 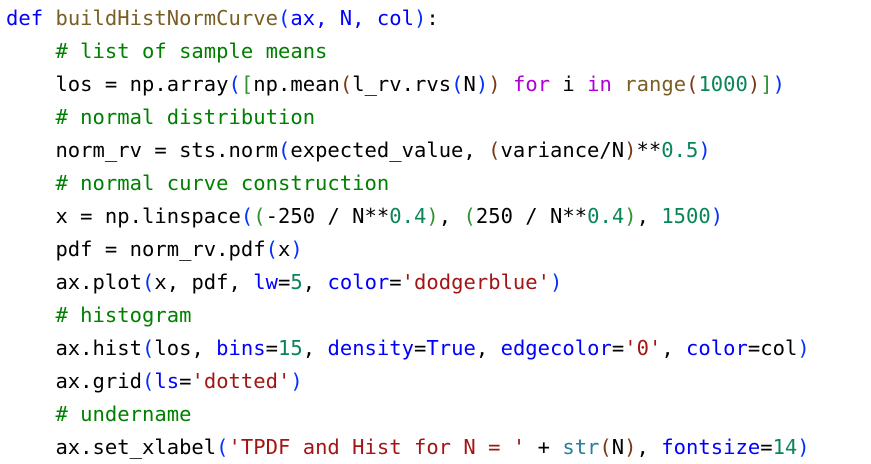 What do you see at coordinates (544, 447) in the screenshot?
I see `code-token-default: +` at bounding box center [544, 447].